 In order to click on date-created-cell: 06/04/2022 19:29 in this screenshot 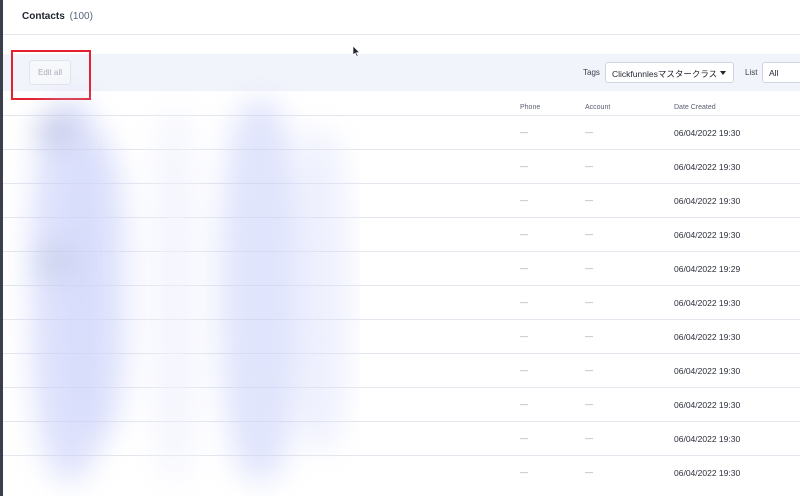, I will do `click(707, 269)`.